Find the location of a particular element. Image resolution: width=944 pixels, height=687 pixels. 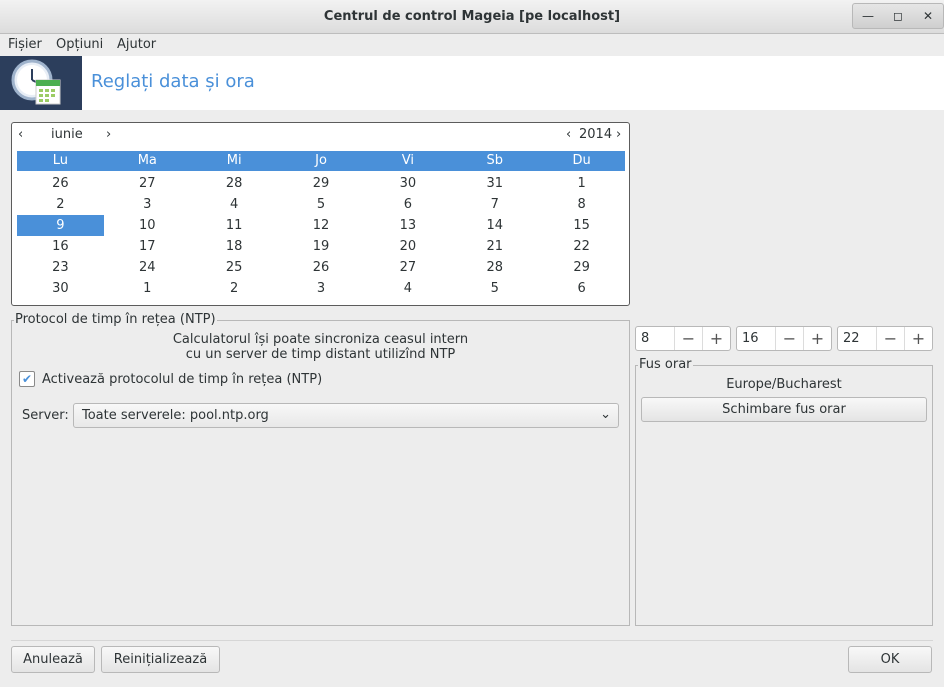

calendar-day: 19 is located at coordinates (321, 246).